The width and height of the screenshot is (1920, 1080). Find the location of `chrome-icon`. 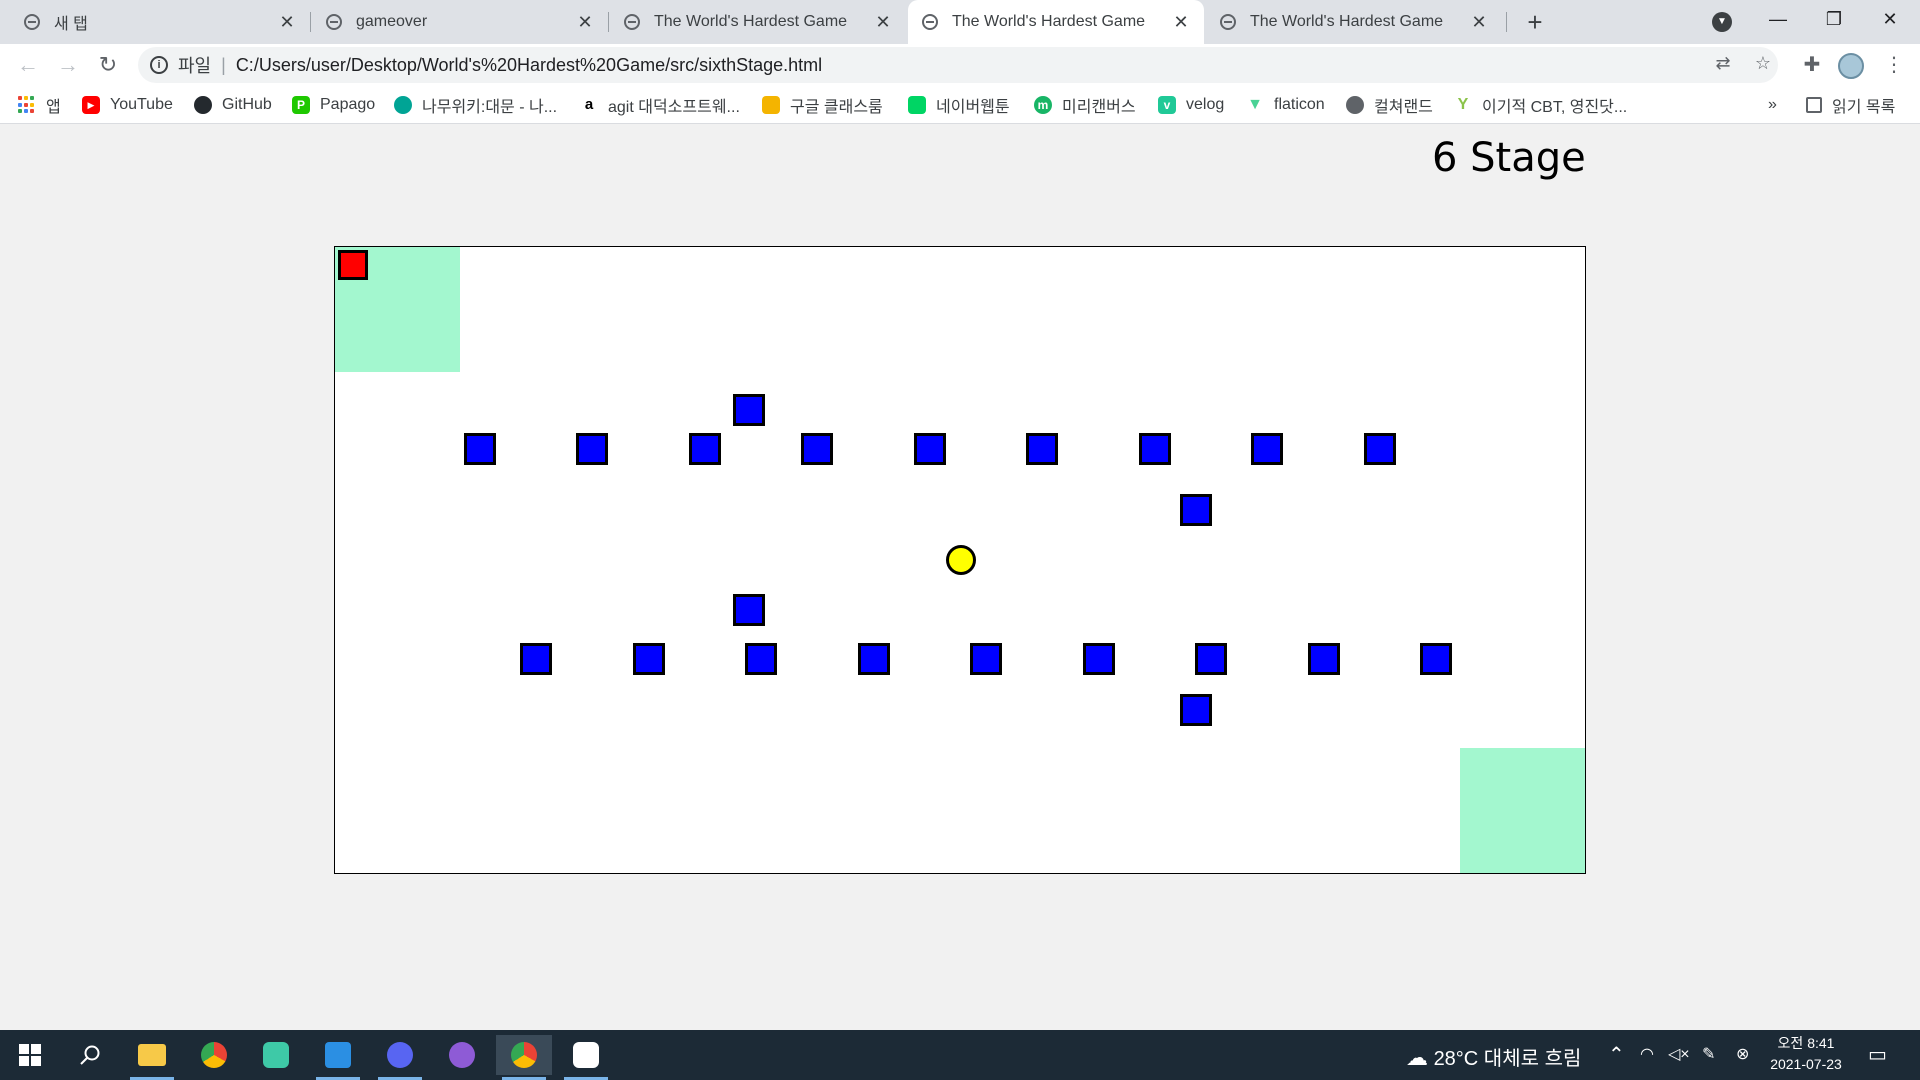

chrome-icon is located at coordinates (214, 1055).